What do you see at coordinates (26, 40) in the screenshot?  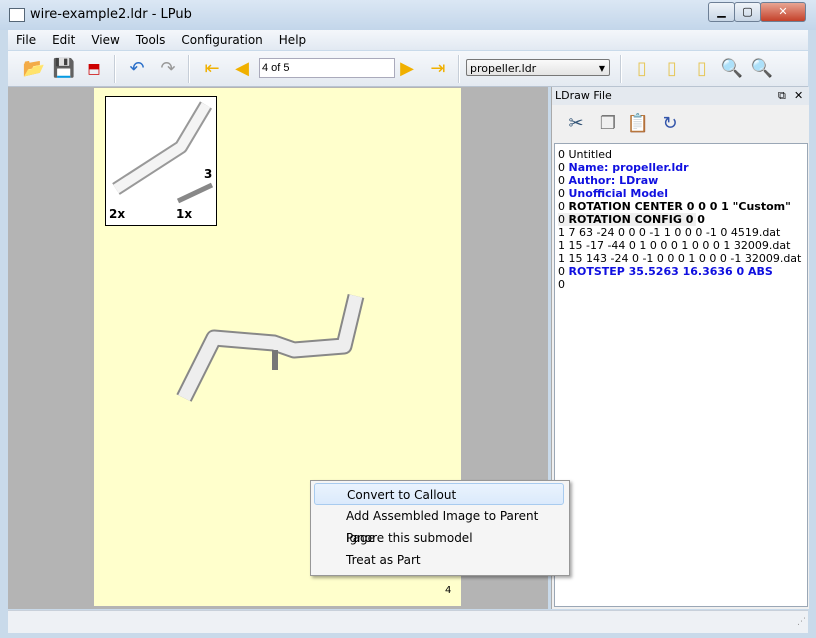 I see `menu-file: File` at bounding box center [26, 40].